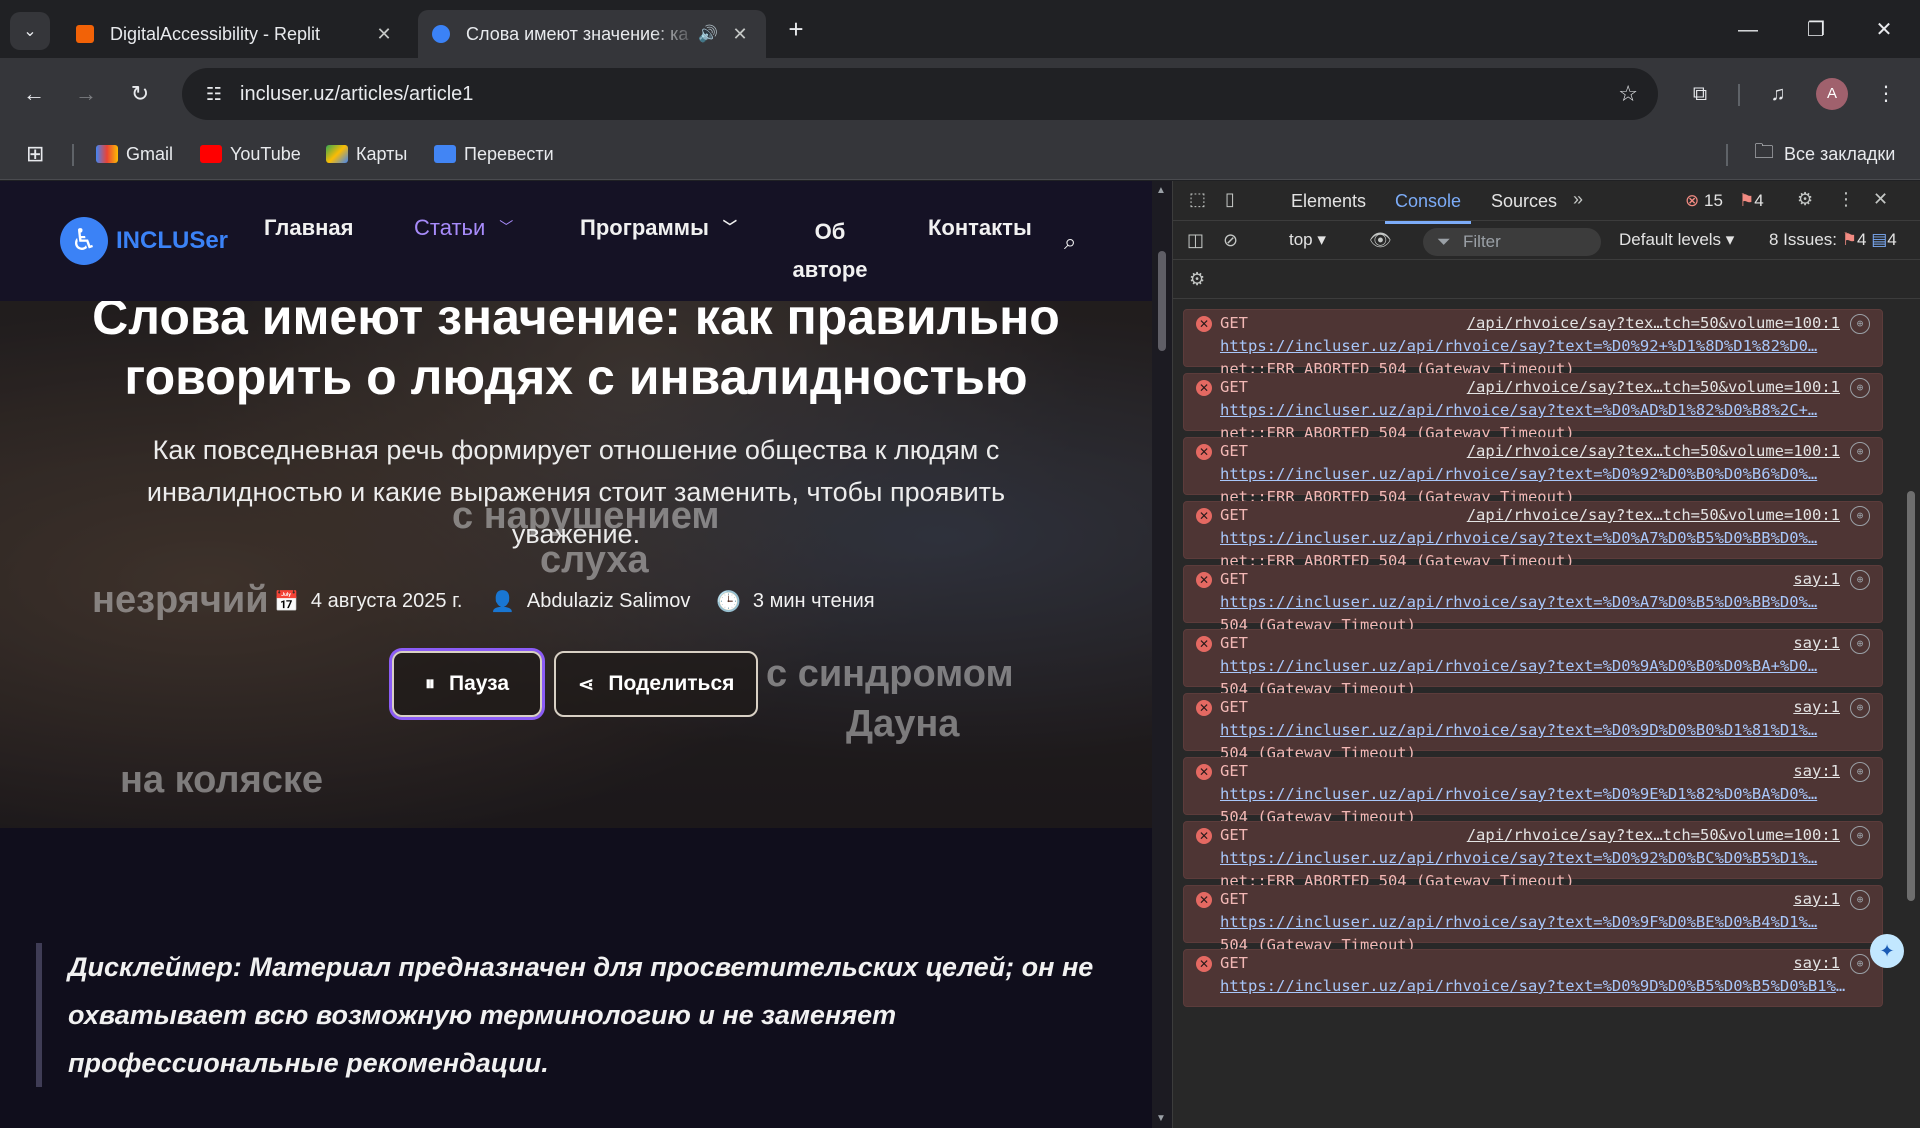  I want to click on settings-gear-icon: ⚙, so click(1805, 199).